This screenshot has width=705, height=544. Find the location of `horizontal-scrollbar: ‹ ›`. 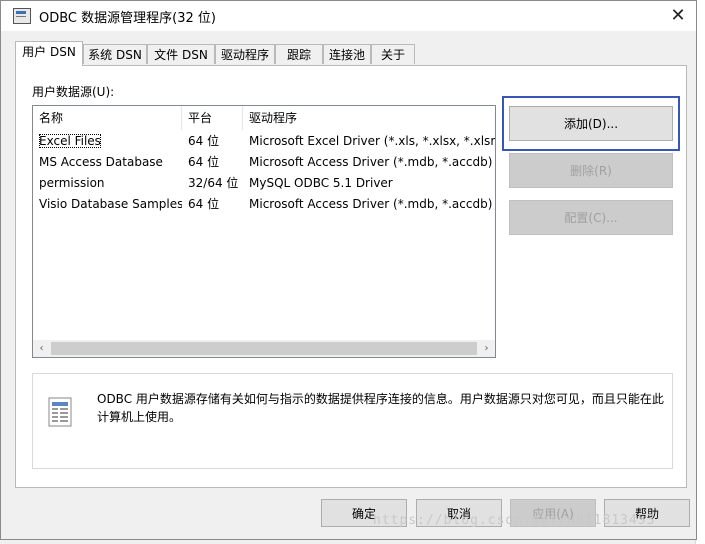

horizontal-scrollbar: ‹ › is located at coordinates (264, 348).